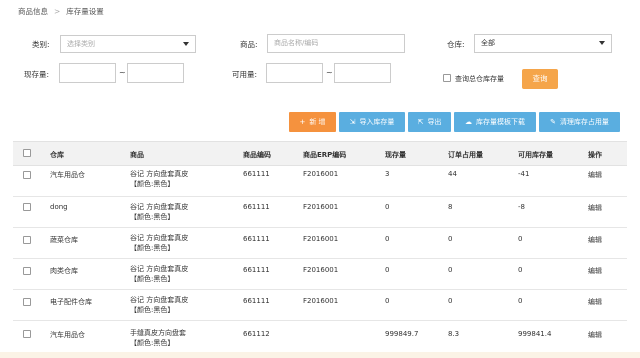 This screenshot has width=640, height=358. What do you see at coordinates (37, 74) in the screenshot?
I see `stock-label: 现存量:` at bounding box center [37, 74].